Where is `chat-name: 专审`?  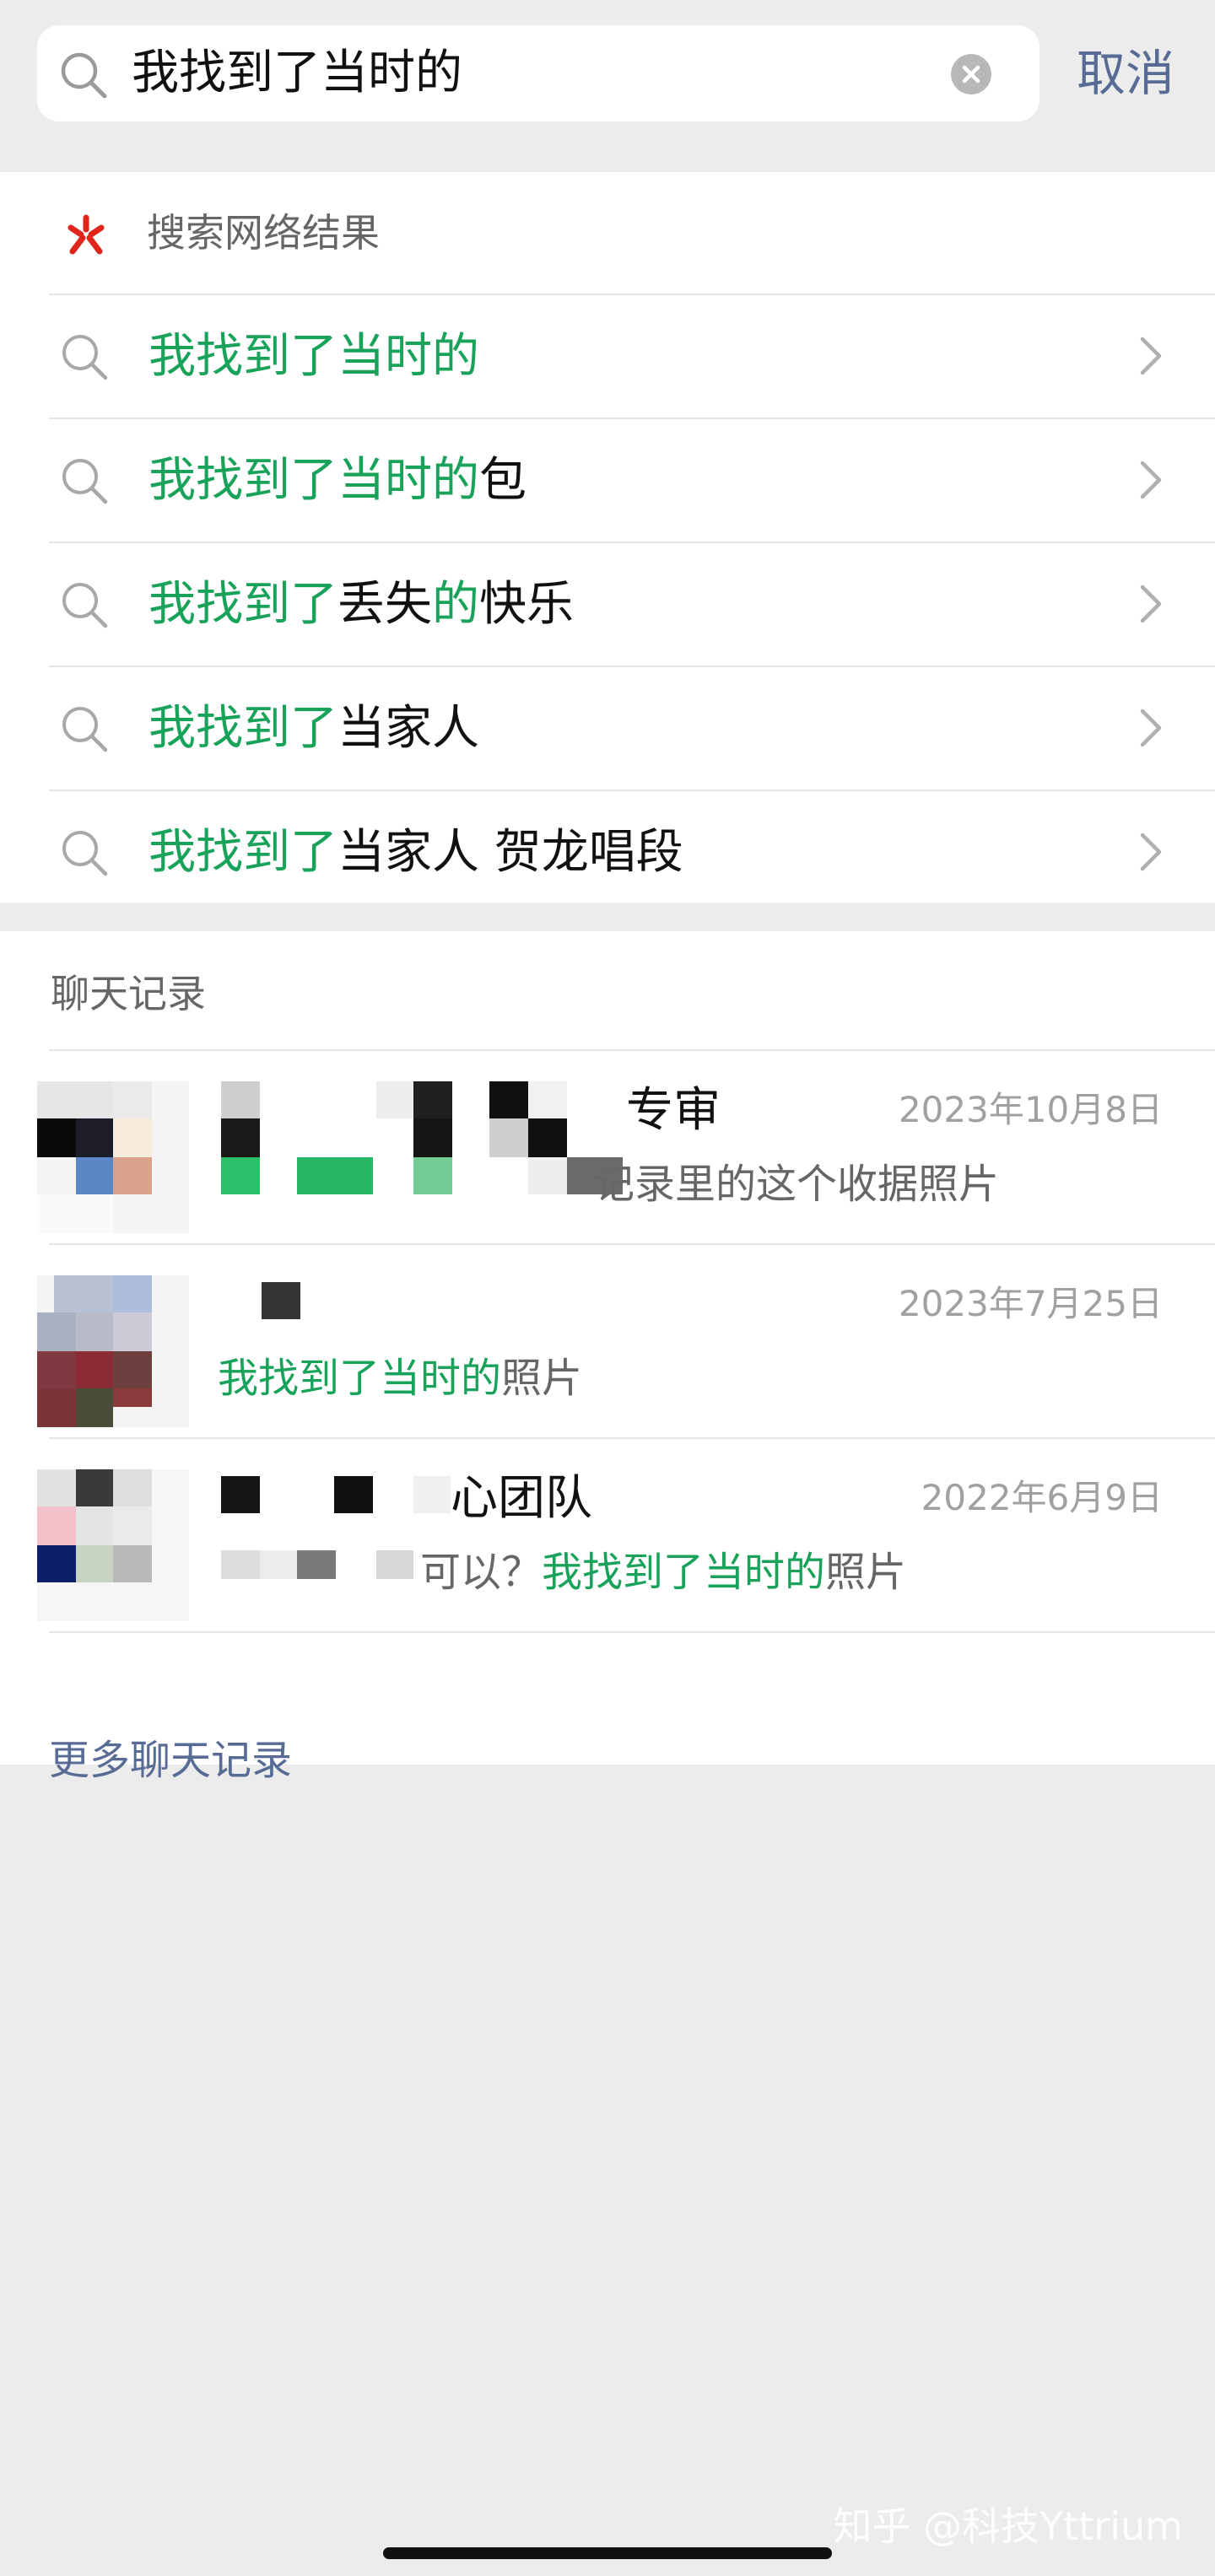 chat-name: 专审 is located at coordinates (673, 1110).